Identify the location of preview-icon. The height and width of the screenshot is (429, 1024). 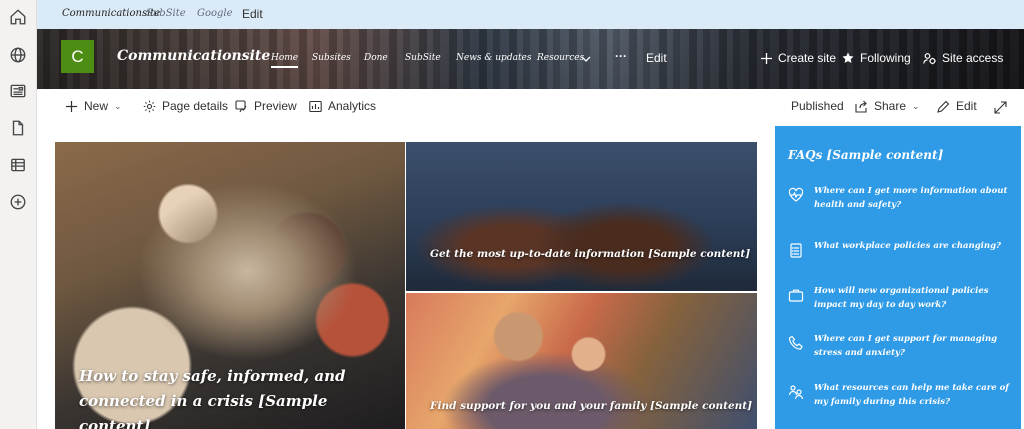
(241, 105).